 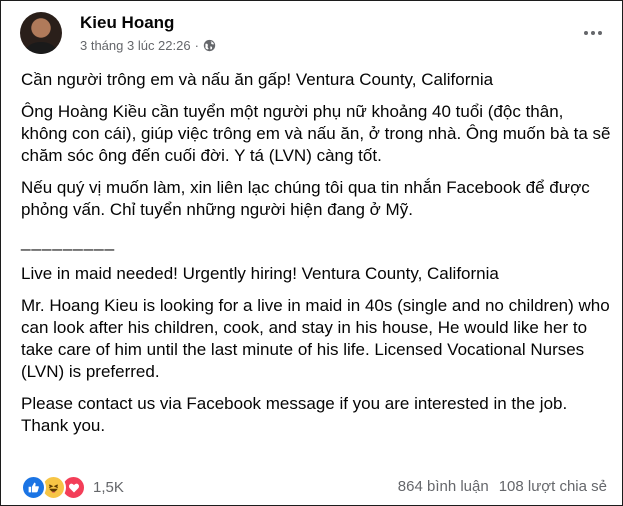 What do you see at coordinates (72, 487) in the screenshot?
I see `reactions-summary: 1,5K` at bounding box center [72, 487].